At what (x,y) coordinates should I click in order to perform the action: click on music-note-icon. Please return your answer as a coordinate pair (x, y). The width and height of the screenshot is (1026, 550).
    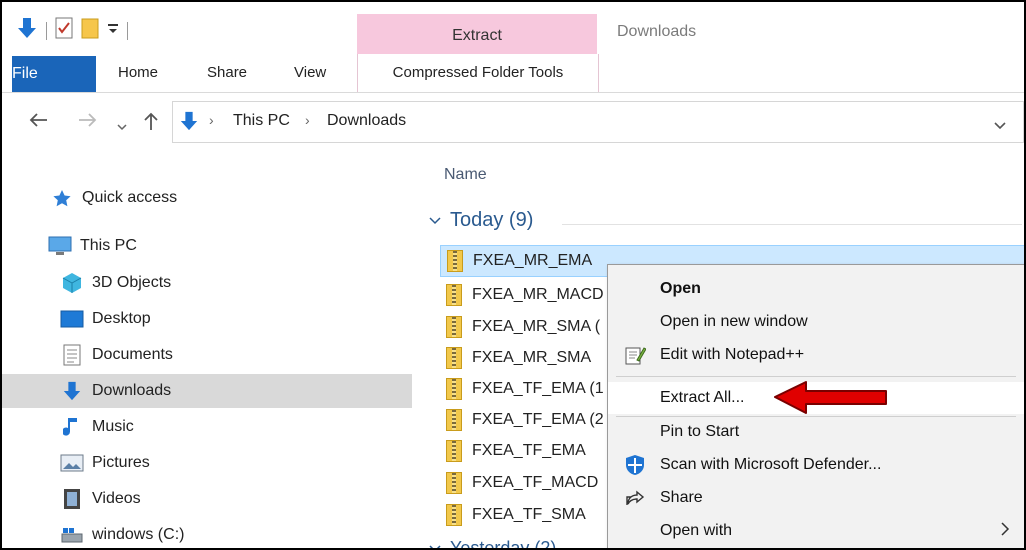
    Looking at the image, I should click on (72, 427).